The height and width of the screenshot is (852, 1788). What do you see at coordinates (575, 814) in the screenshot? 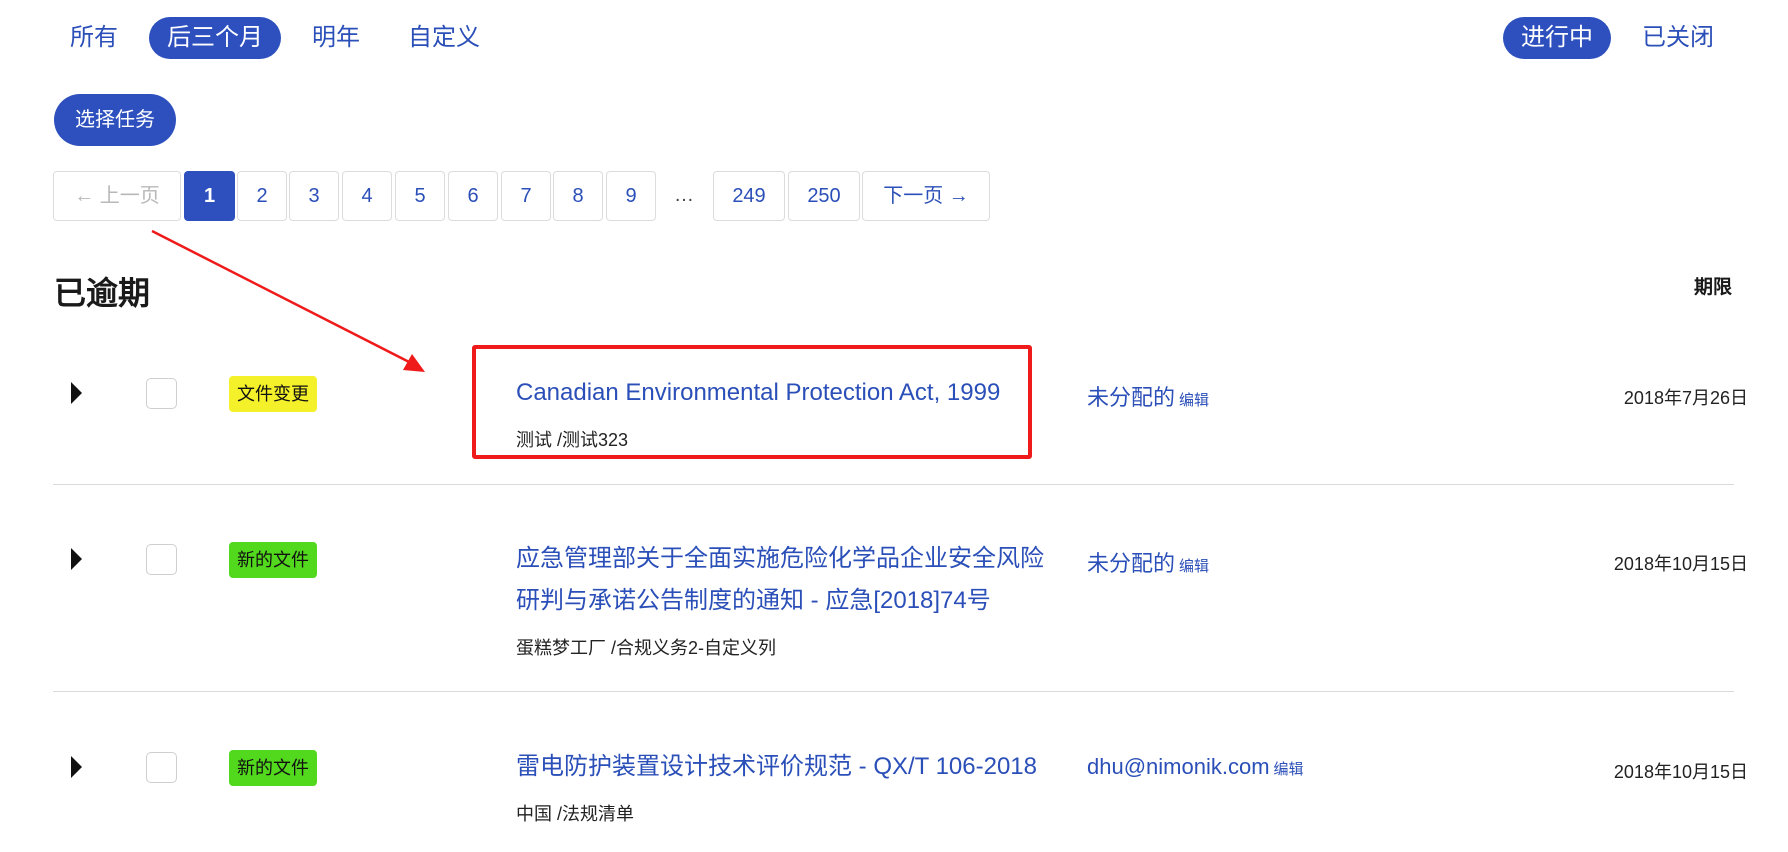
I see `document-path: 中国 /法规清单` at bounding box center [575, 814].